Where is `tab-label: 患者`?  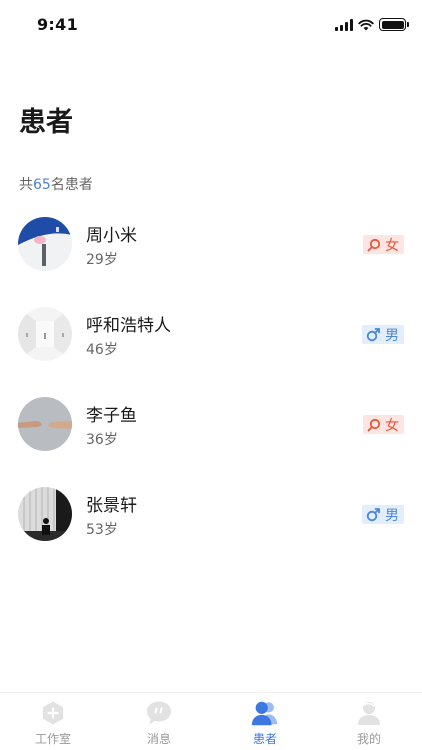 tab-label: 患者 is located at coordinates (264, 739).